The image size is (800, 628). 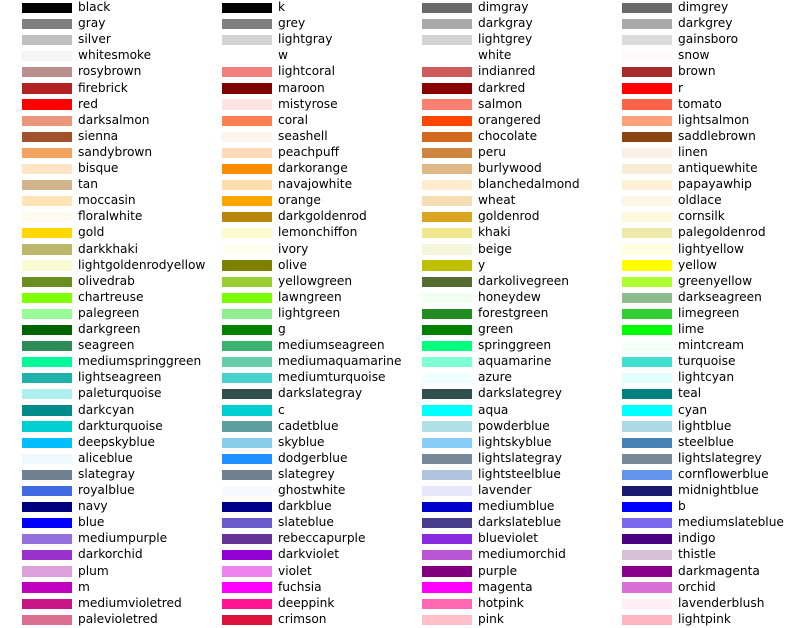 I want to click on color-row: lightgreen, so click(x=300, y=314).